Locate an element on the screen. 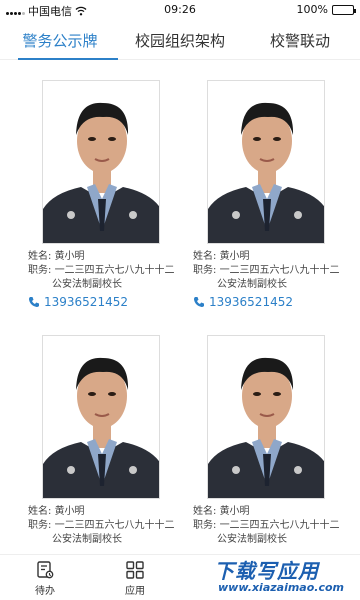 Image resolution: width=360 pixels, height=600 pixels. status-bar: 中国电信 09:26 100% is located at coordinates (180, 10).